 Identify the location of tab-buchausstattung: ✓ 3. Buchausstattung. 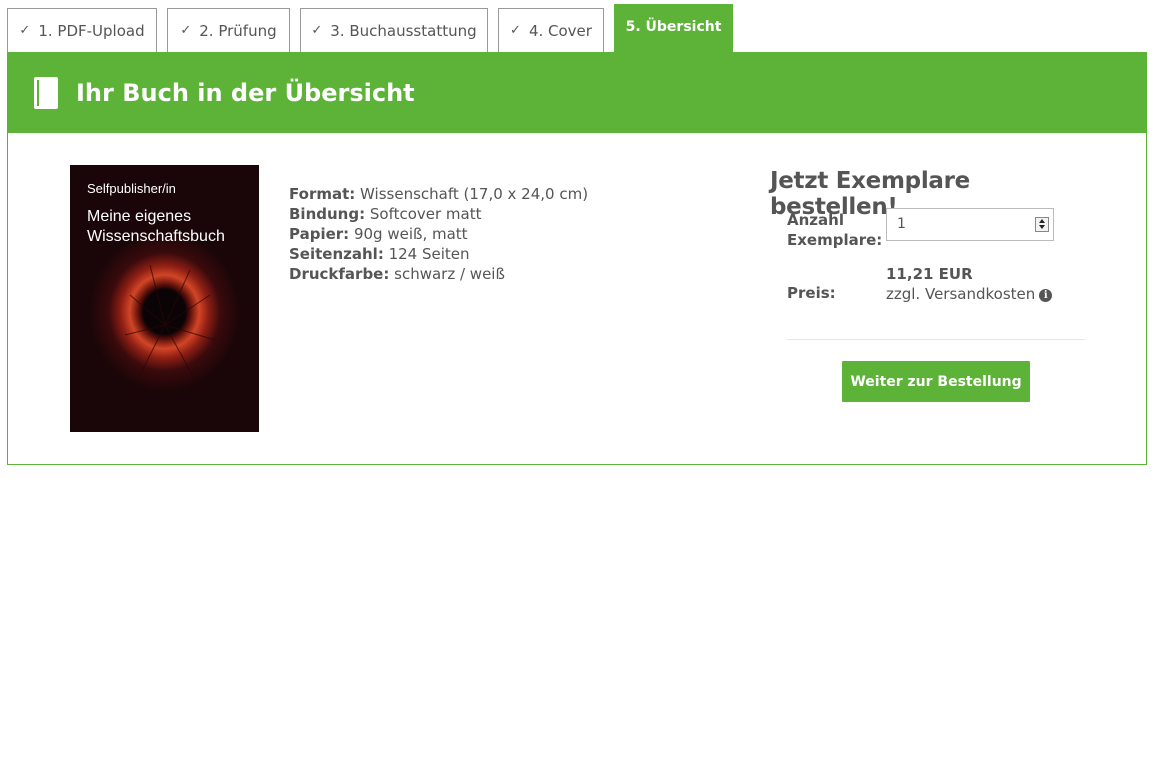
(394, 30).